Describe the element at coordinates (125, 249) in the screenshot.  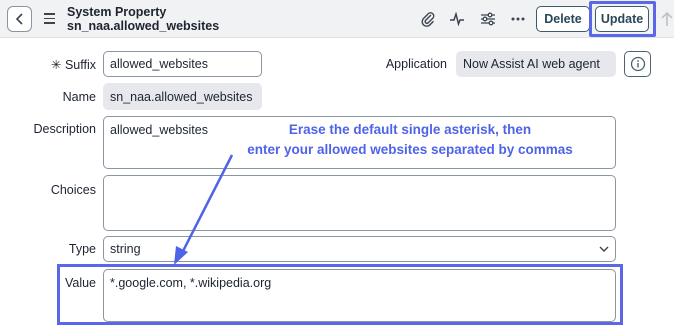
I see `type-select-value: string` at that location.